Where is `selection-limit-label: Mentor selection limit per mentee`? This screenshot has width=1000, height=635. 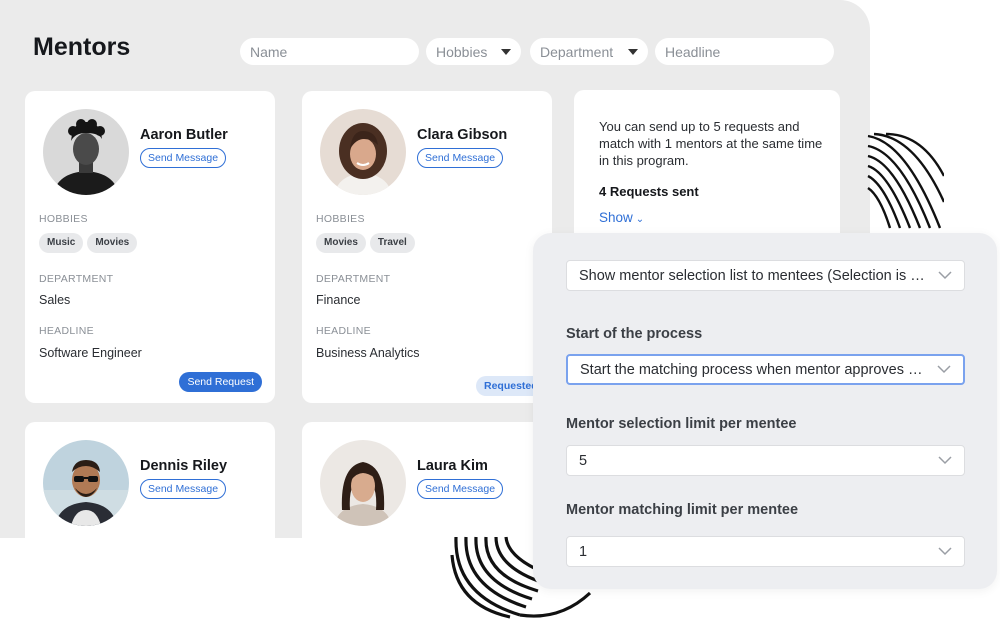 selection-limit-label: Mentor selection limit per mentee is located at coordinates (681, 424).